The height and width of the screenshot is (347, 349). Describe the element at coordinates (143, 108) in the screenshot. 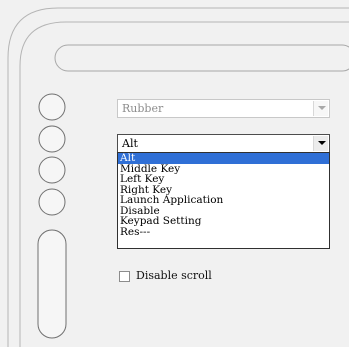

I see `function-select-value: Rubber` at that location.